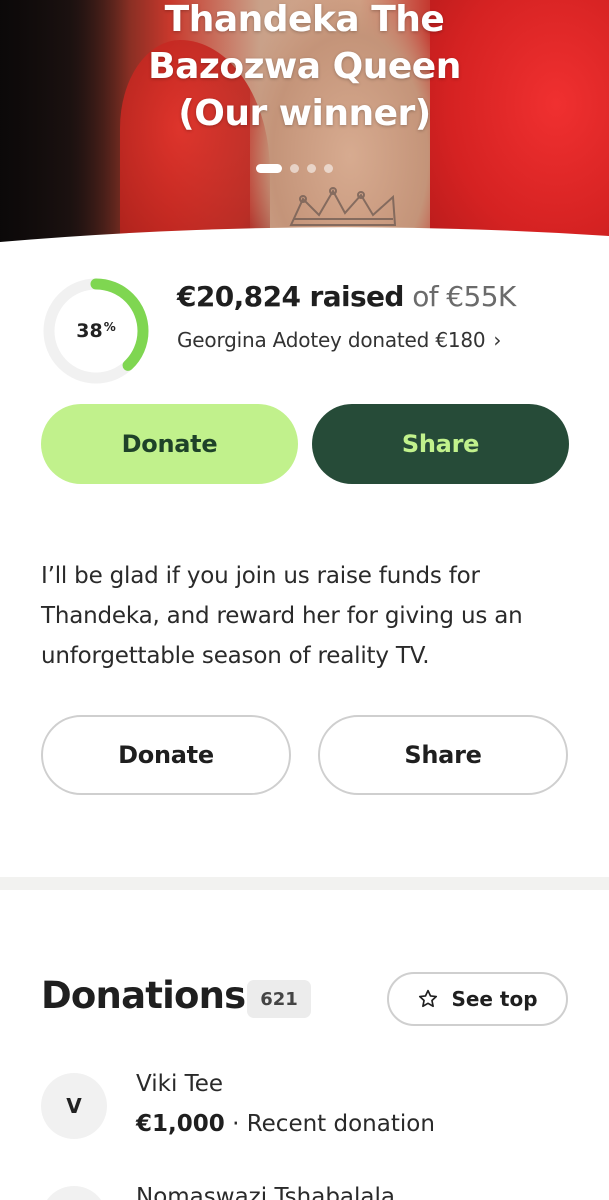  What do you see at coordinates (74, 1106) in the screenshot?
I see `donor-avatar: V` at bounding box center [74, 1106].